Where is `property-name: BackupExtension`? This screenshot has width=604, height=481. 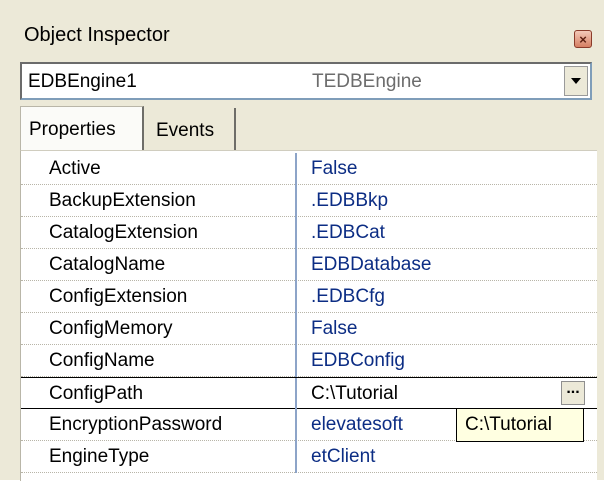
property-name: BackupExtension is located at coordinates (122, 200).